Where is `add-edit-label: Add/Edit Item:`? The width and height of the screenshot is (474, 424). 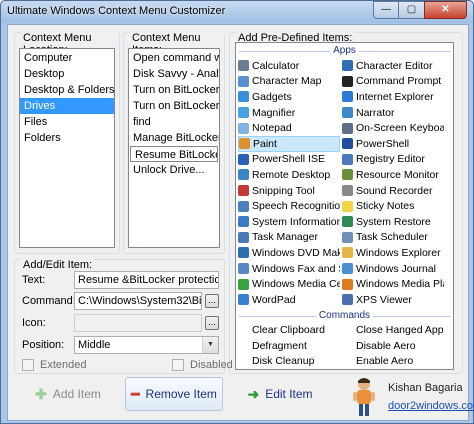 add-edit-label: Add/Edit Item: is located at coordinates (58, 265).